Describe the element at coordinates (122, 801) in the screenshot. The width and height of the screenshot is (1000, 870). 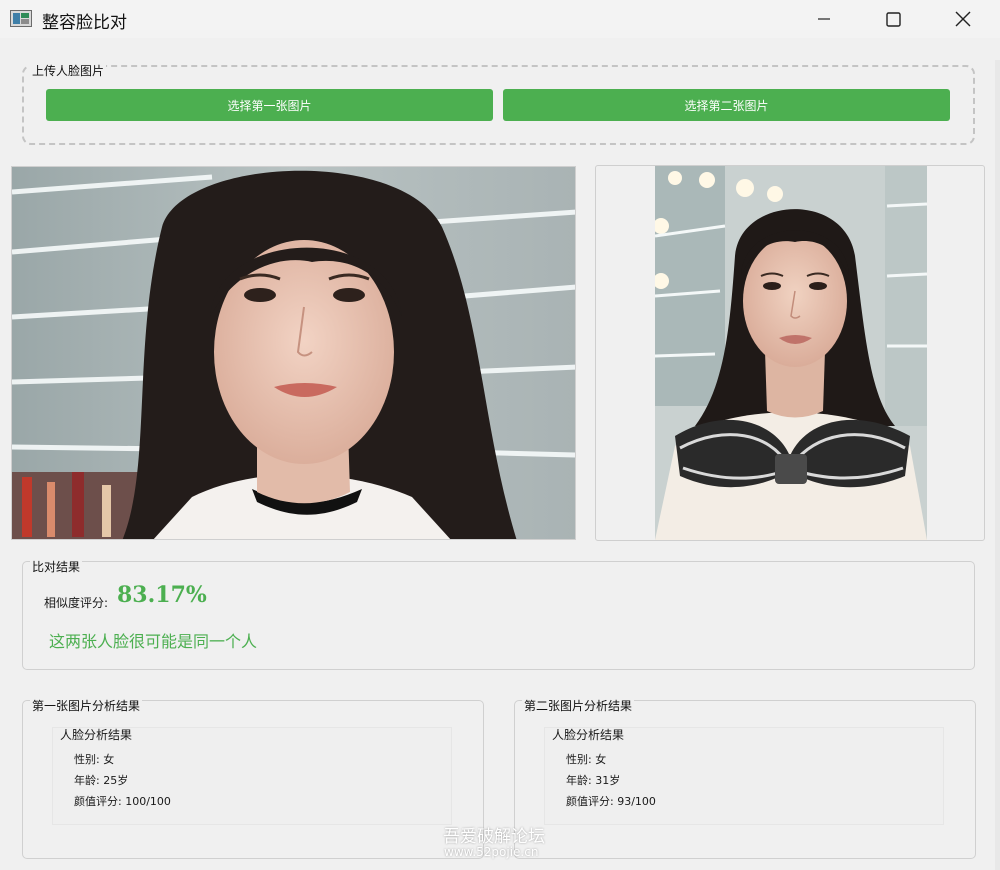
I see `first-beauty-score: 颜值评分: 100/100` at that location.